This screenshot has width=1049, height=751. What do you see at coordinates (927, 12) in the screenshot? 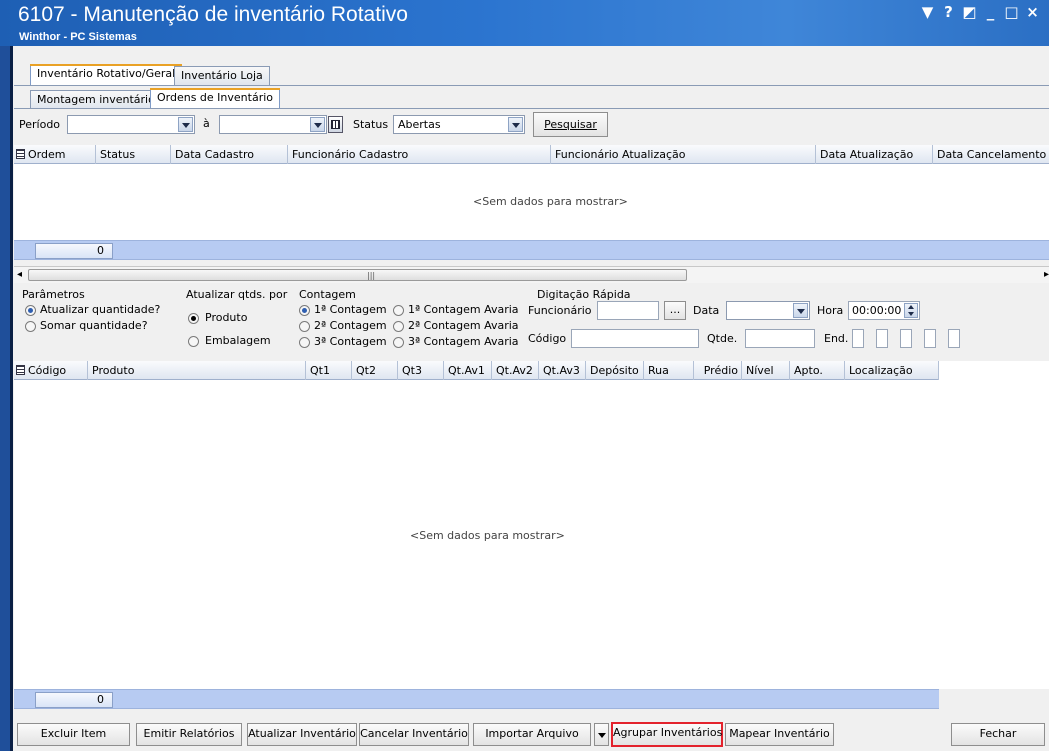
I see `menu-dropdown-icon: ▼` at bounding box center [927, 12].